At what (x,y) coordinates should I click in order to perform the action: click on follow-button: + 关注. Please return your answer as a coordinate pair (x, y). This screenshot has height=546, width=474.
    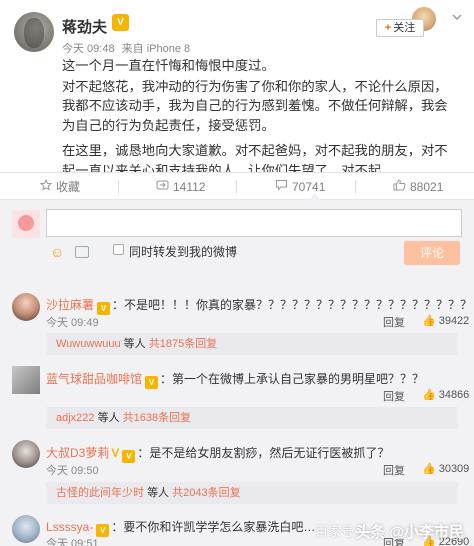
    Looking at the image, I should click on (400, 28).